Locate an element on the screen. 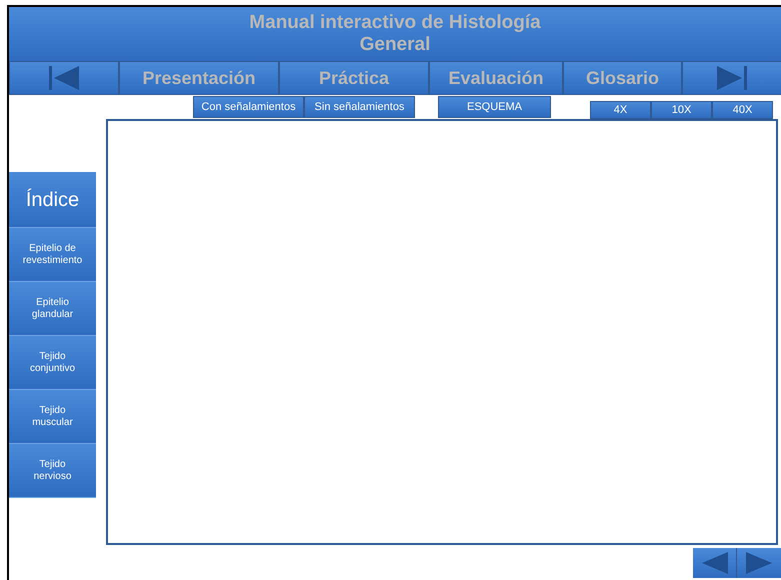  magnification-button: 4X is located at coordinates (620, 110).